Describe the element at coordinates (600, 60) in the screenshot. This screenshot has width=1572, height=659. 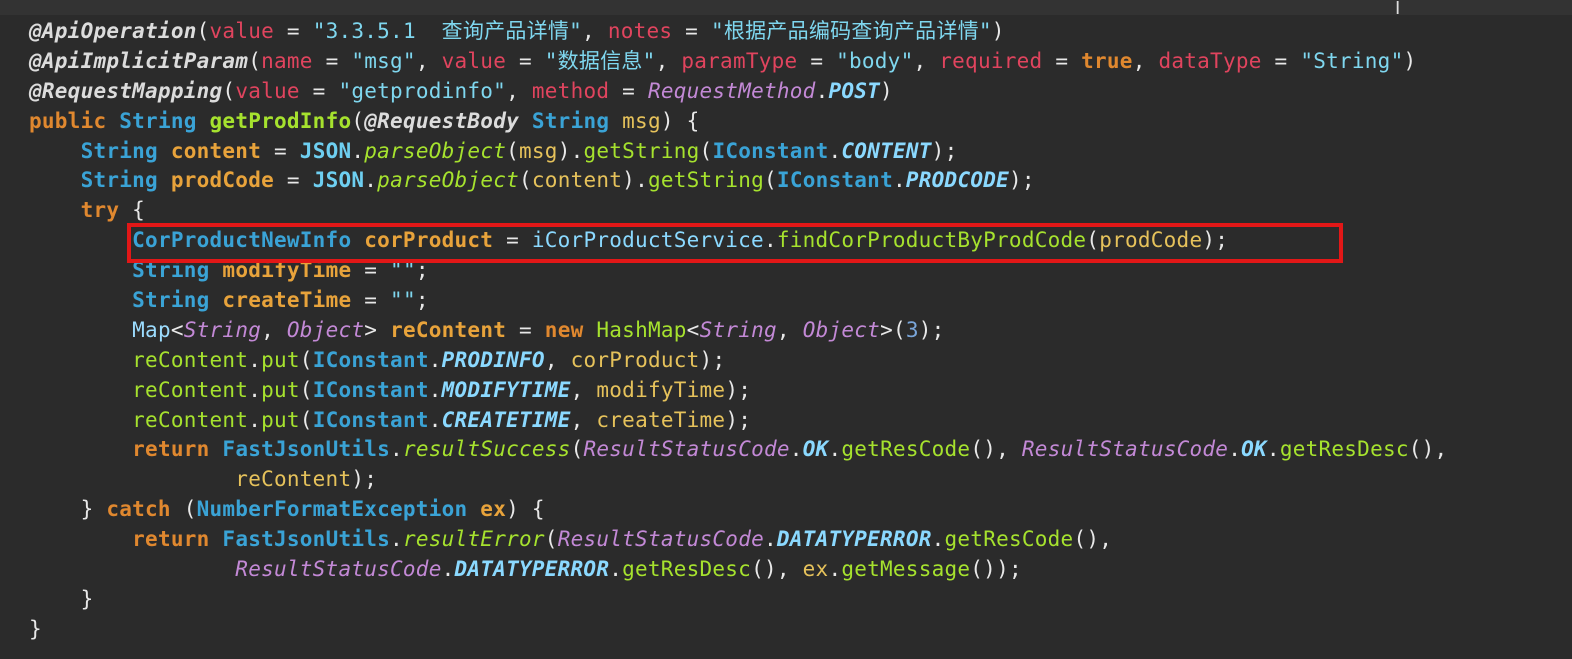
I see `code-token: "数据信息"` at that location.